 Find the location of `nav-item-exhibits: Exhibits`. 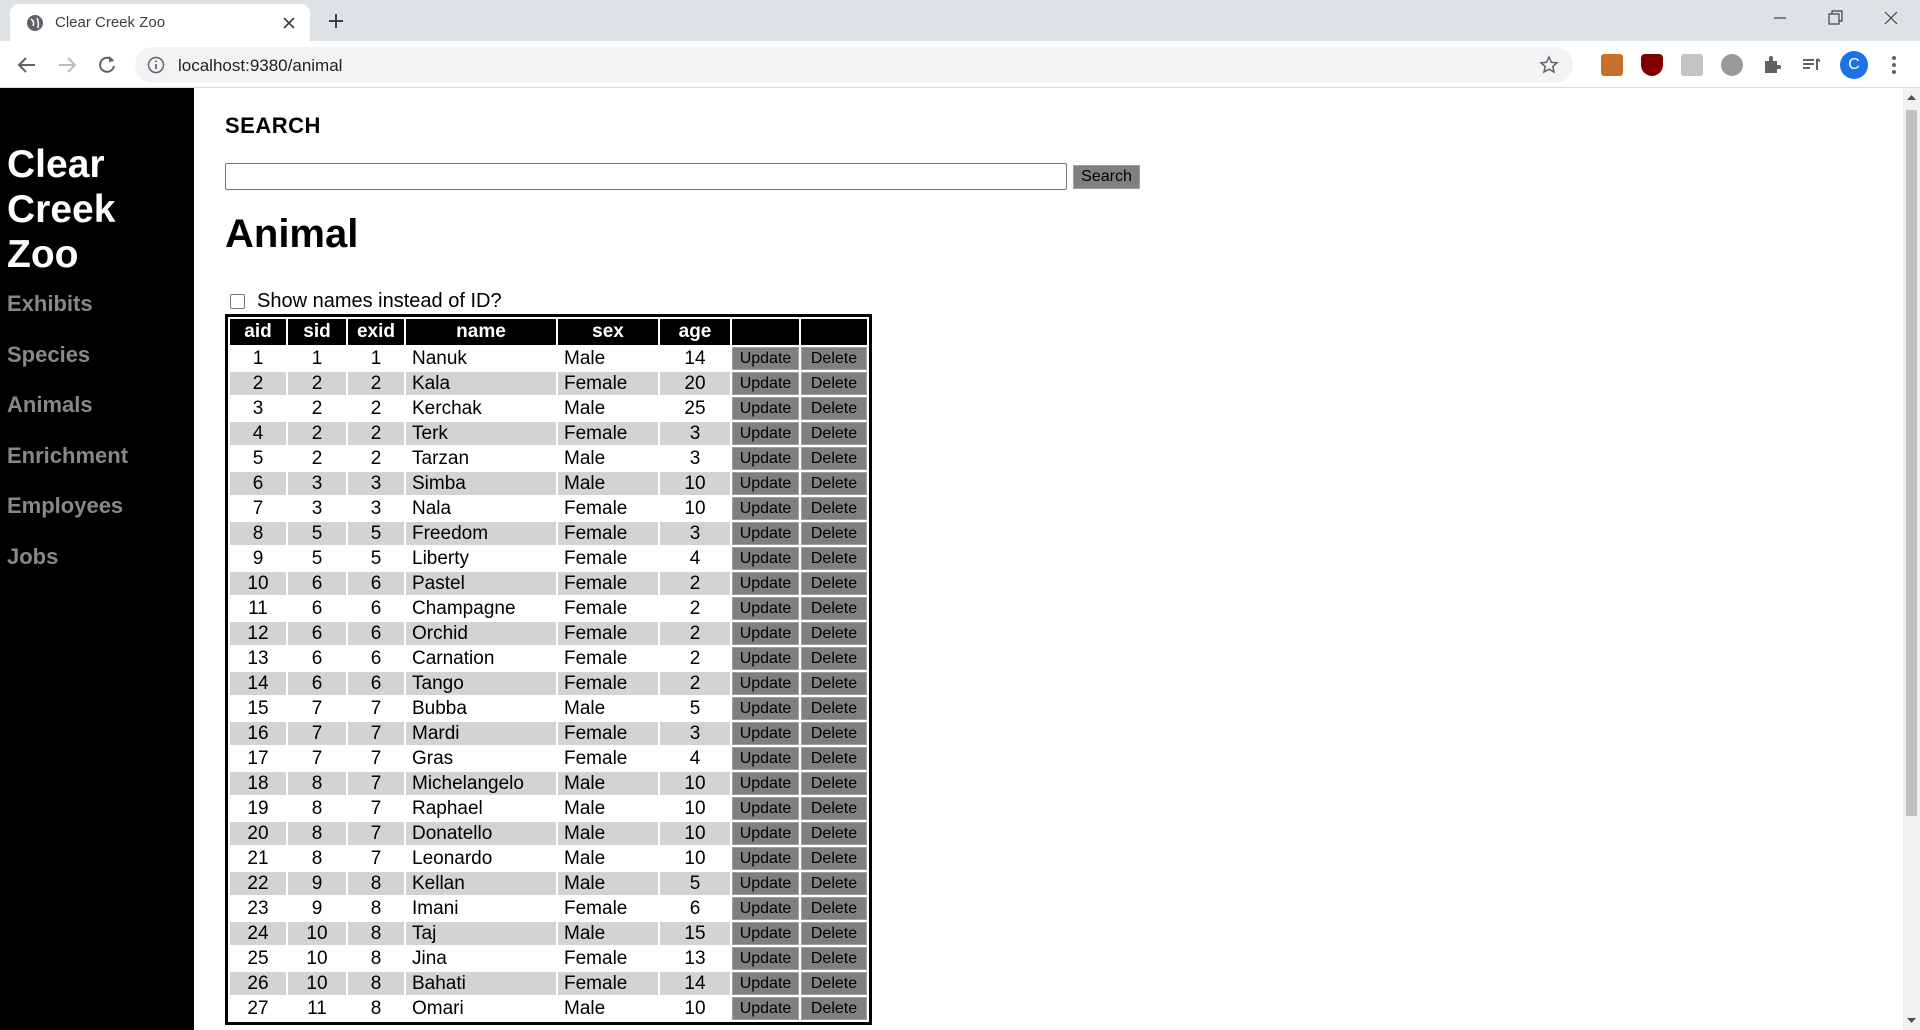

nav-item-exhibits: Exhibits is located at coordinates (67, 316).